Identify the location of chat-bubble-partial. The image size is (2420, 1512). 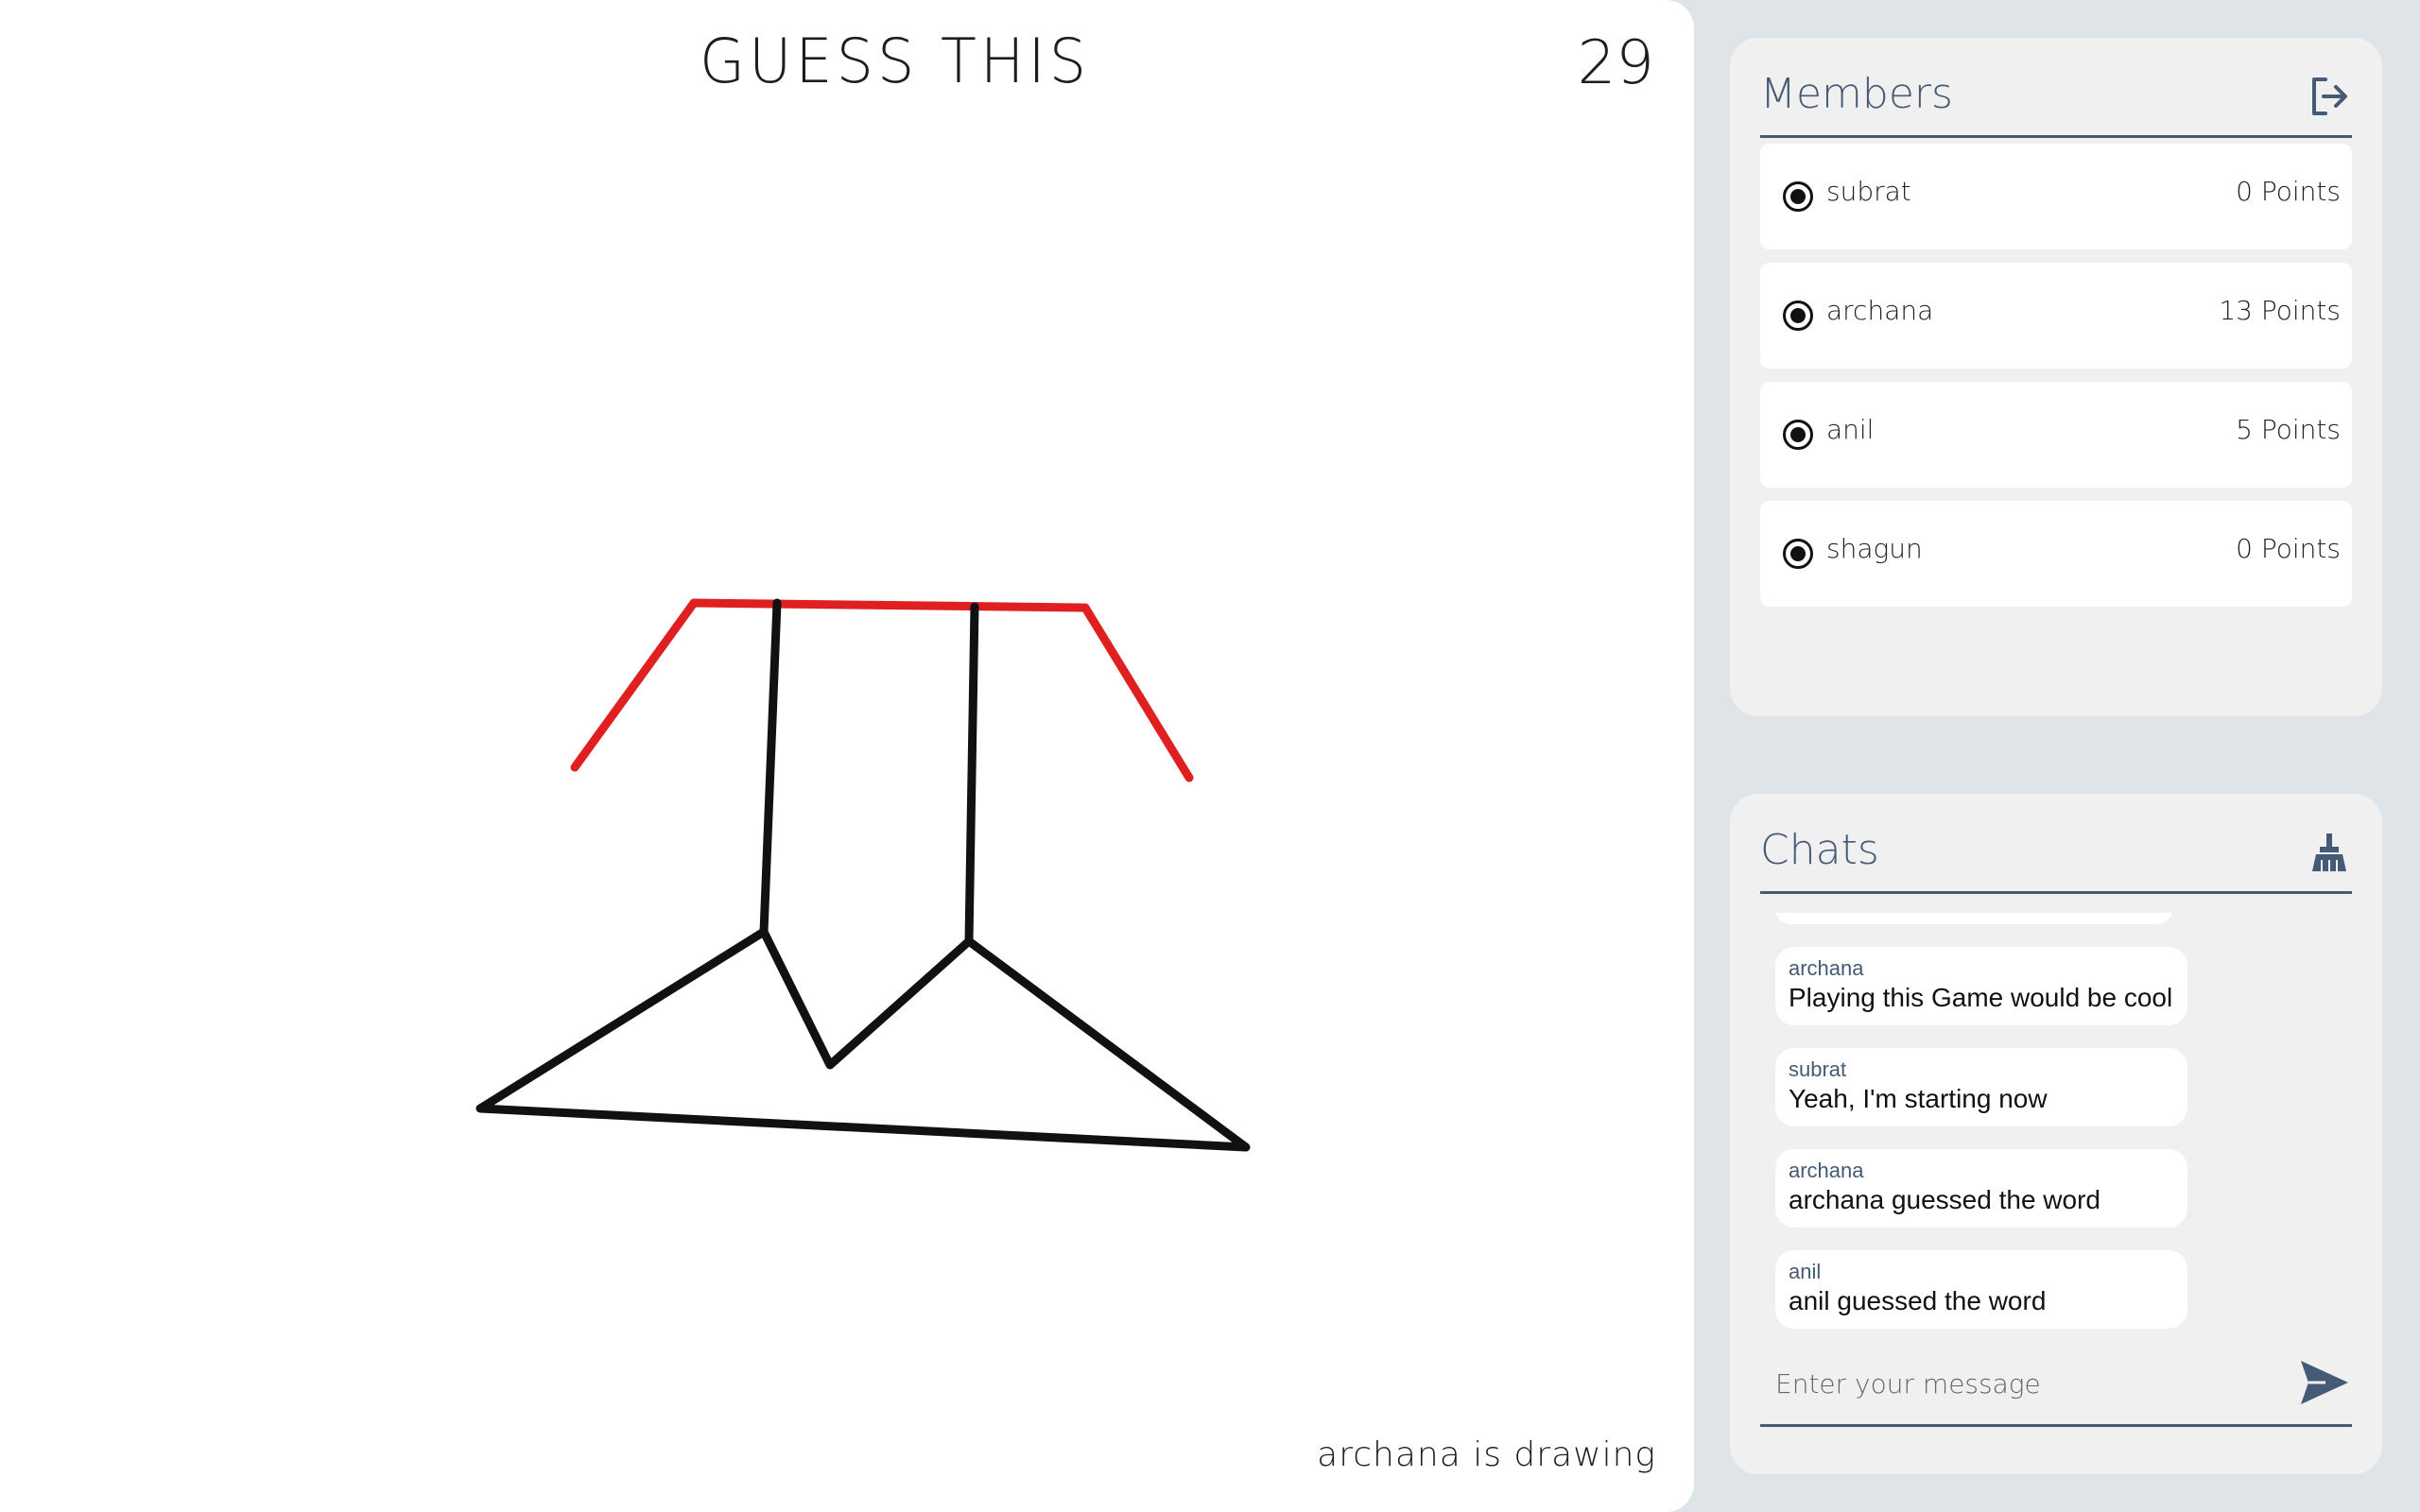
(1973, 918).